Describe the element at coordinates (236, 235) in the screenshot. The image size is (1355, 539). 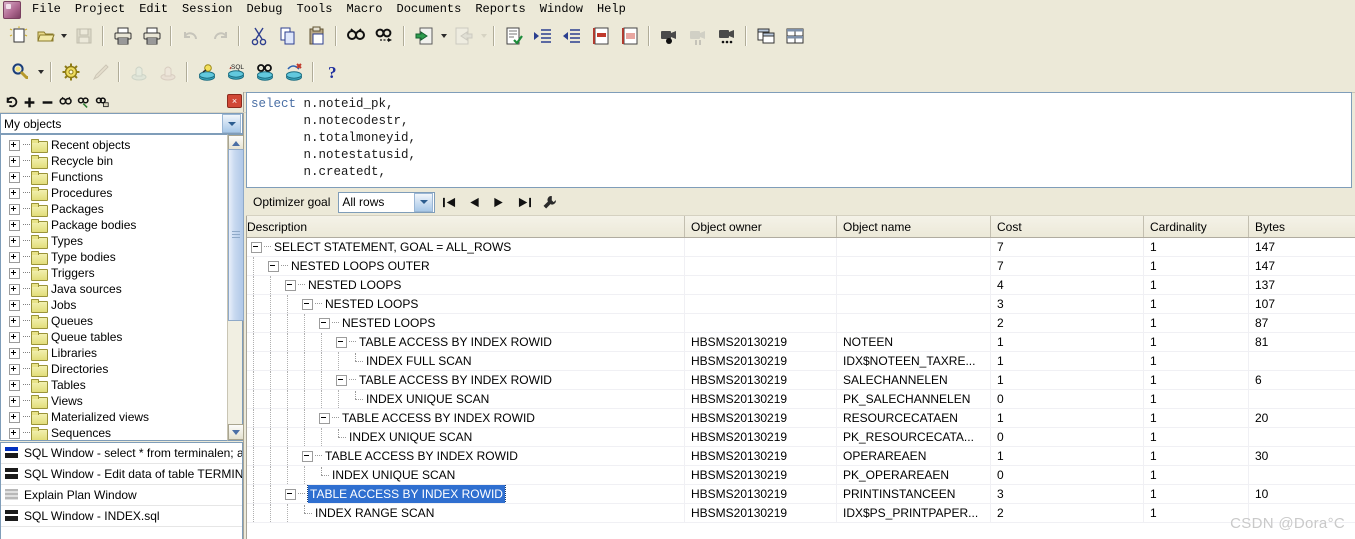
I see `scrollbar-thumb` at that location.